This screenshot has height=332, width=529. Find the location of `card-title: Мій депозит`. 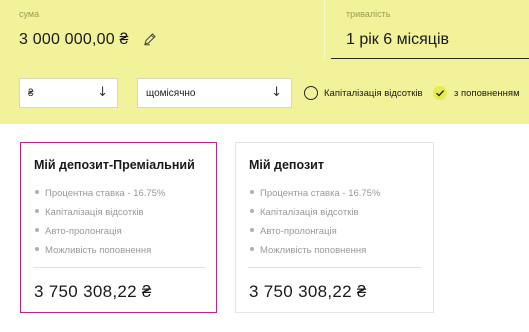

card-title: Мій депозит is located at coordinates (286, 165).